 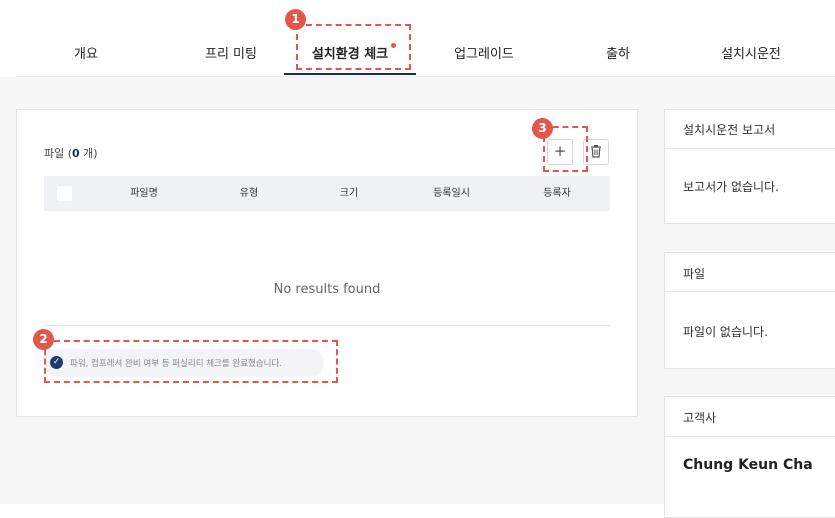 I want to click on file-table-header: 파일명 유형 크기 등록일시 등록자, so click(x=327, y=193).